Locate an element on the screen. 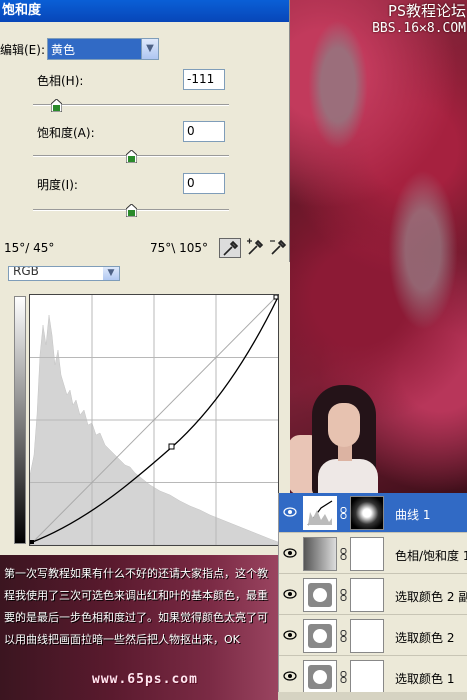 The image size is (467, 700). lightness-input: 0 is located at coordinates (204, 183).